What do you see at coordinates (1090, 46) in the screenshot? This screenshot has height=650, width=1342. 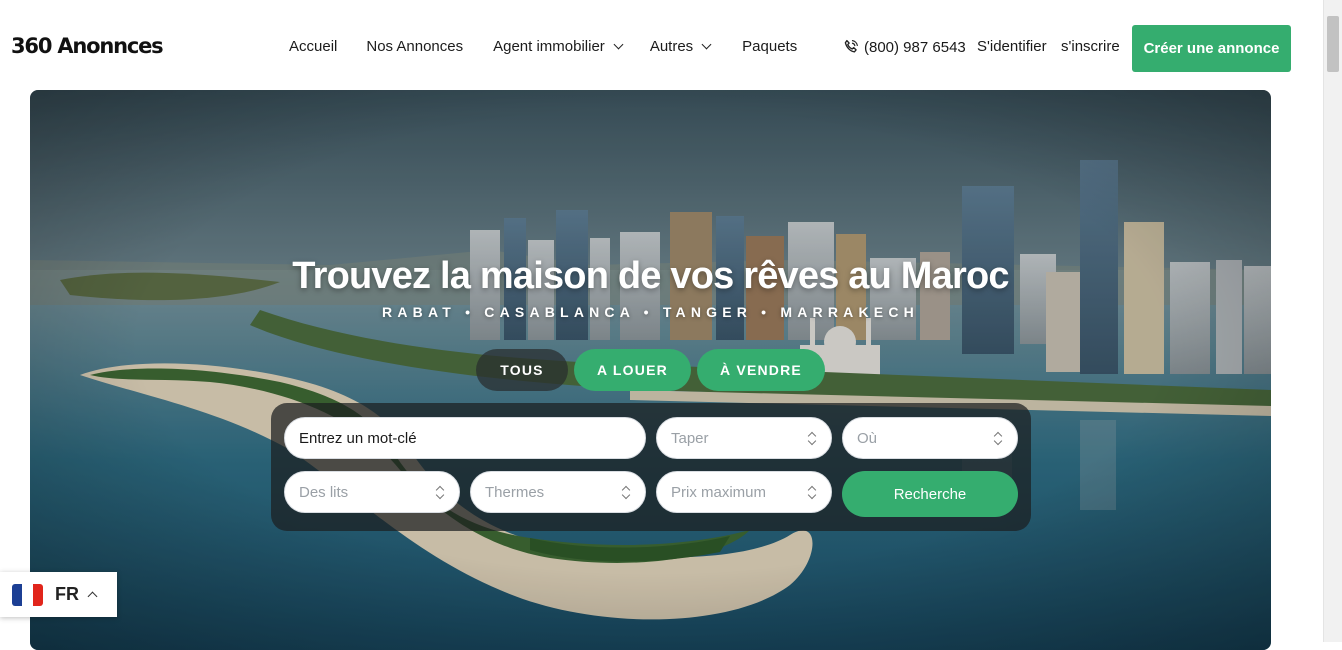 I see `register-link: s'inscrire` at bounding box center [1090, 46].